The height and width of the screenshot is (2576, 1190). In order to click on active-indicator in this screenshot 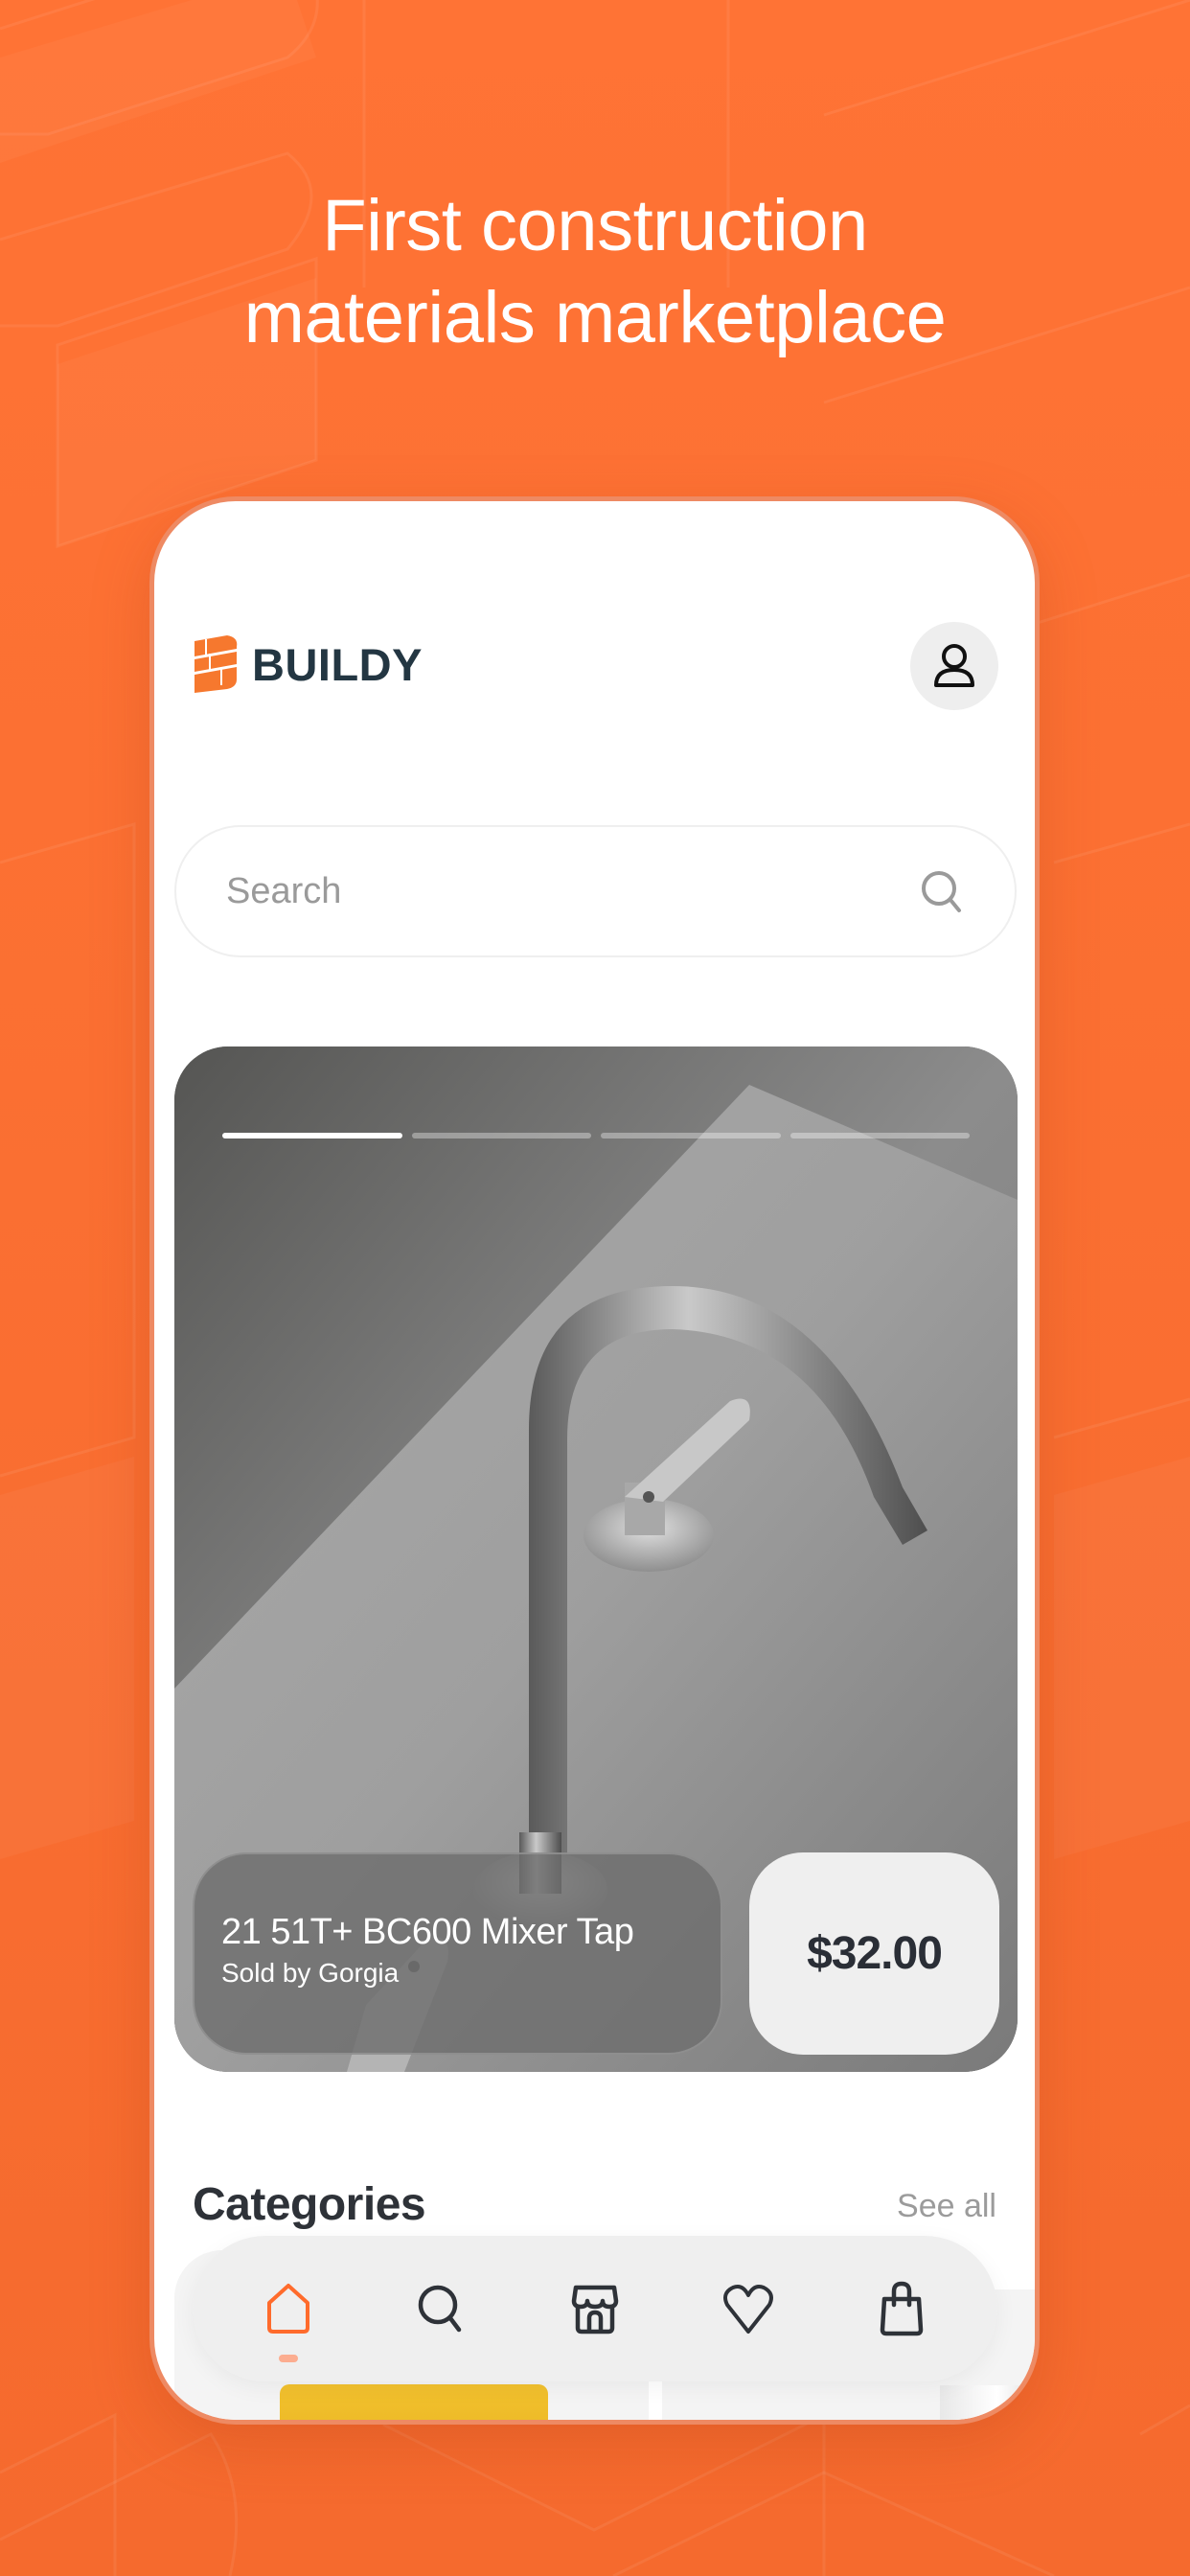, I will do `click(288, 2358)`.